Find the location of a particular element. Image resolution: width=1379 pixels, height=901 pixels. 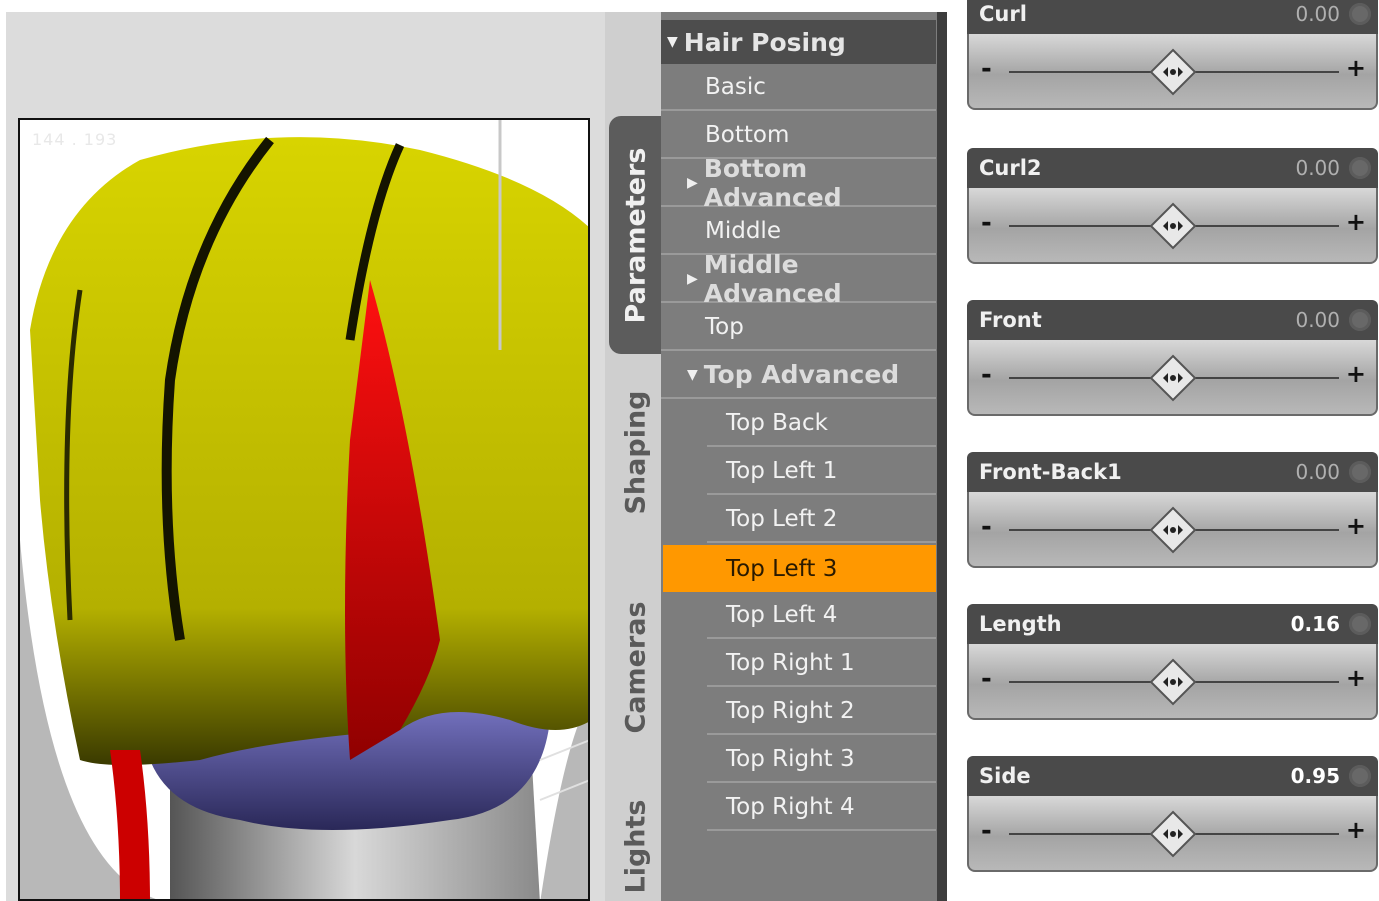

tree-item-top-right-2: Top Right 2 is located at coordinates (821, 711).